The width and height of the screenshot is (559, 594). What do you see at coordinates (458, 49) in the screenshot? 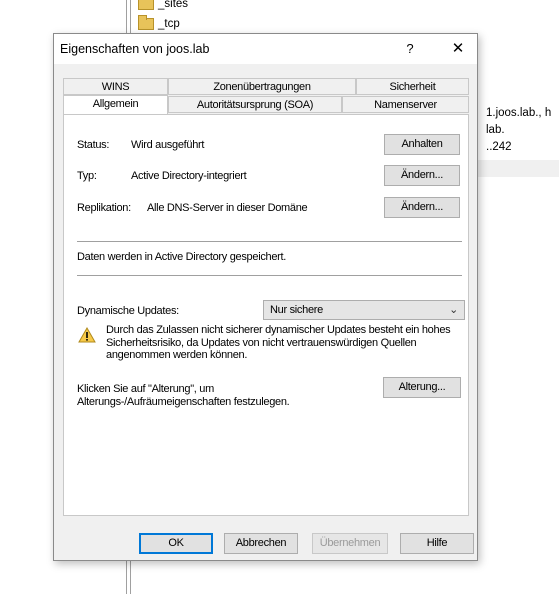
I see `close-icon: ✕` at bounding box center [458, 49].